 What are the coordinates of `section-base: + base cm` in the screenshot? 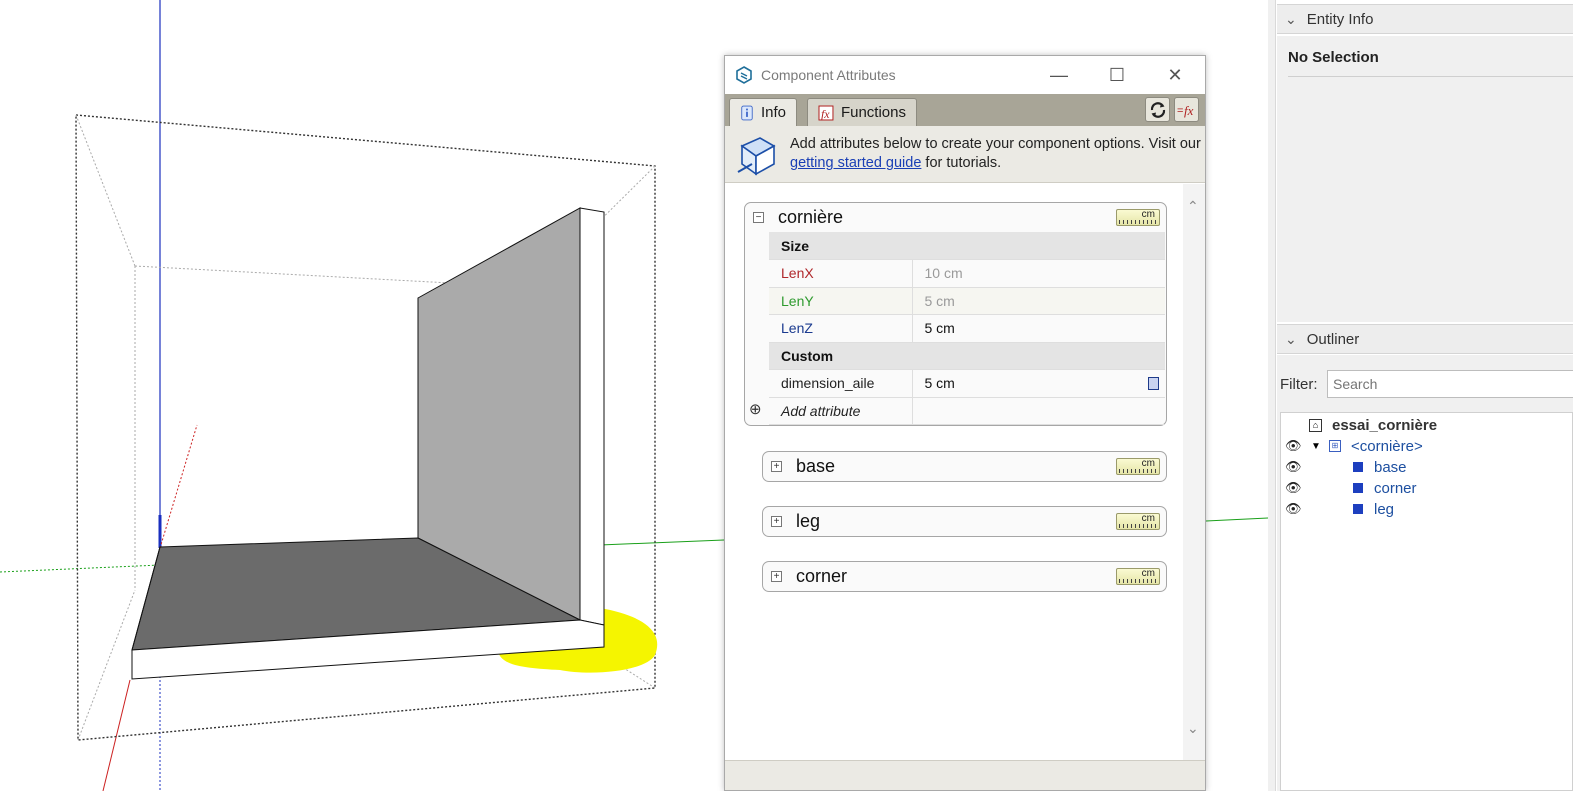 It's located at (964, 466).